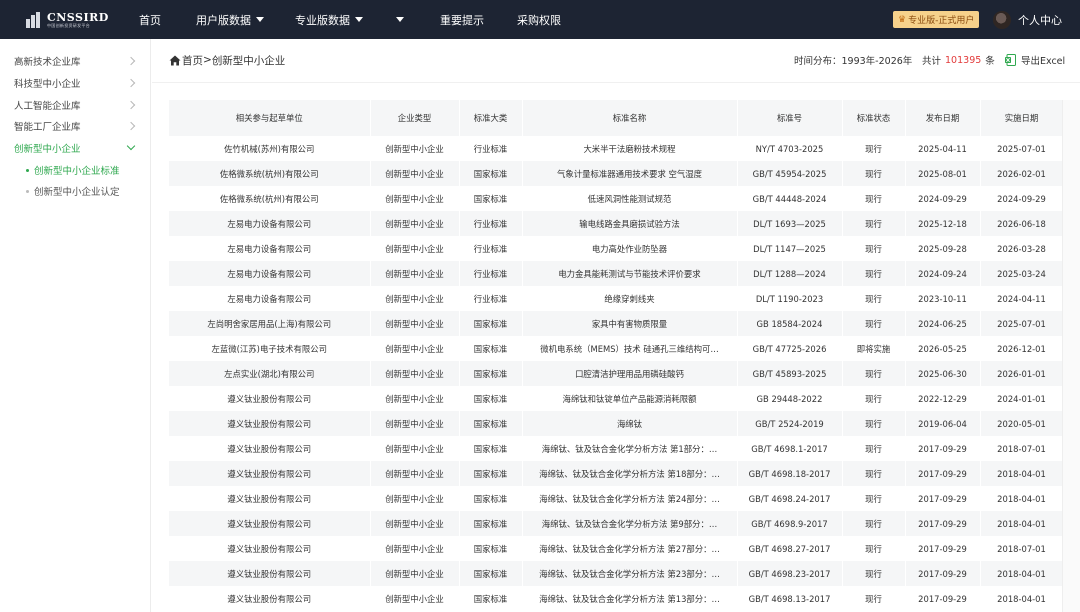 The height and width of the screenshot is (612, 1080). What do you see at coordinates (270, 373) in the screenshot?
I see `cell-drafting-unit: 左点实业(湖北)有限公司` at bounding box center [270, 373].